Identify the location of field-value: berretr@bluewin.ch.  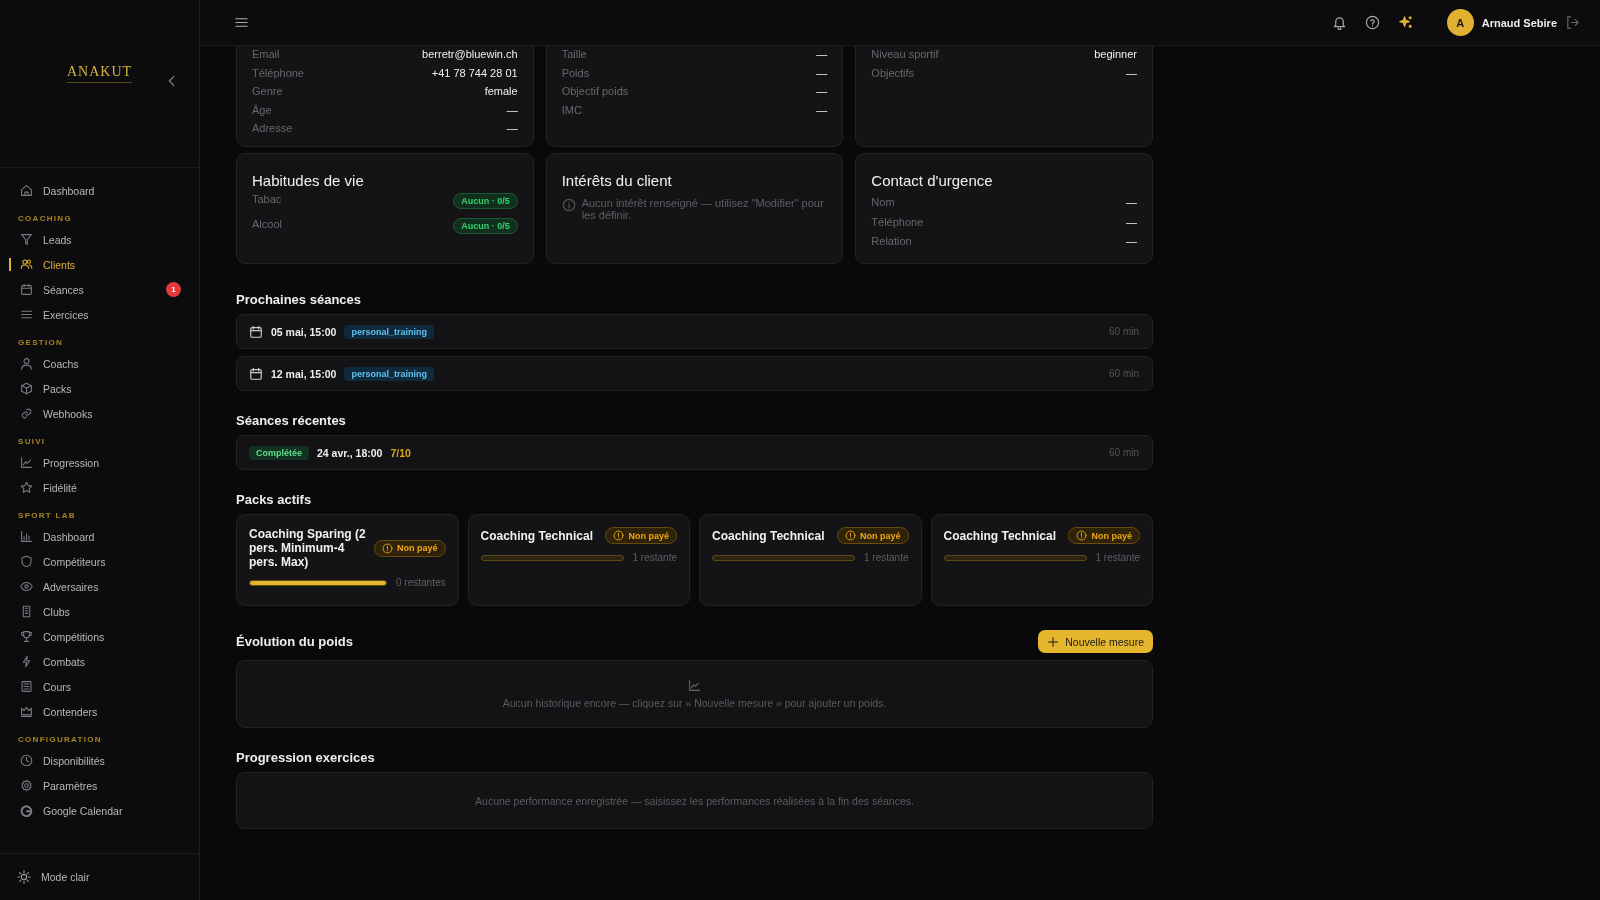
(470, 54).